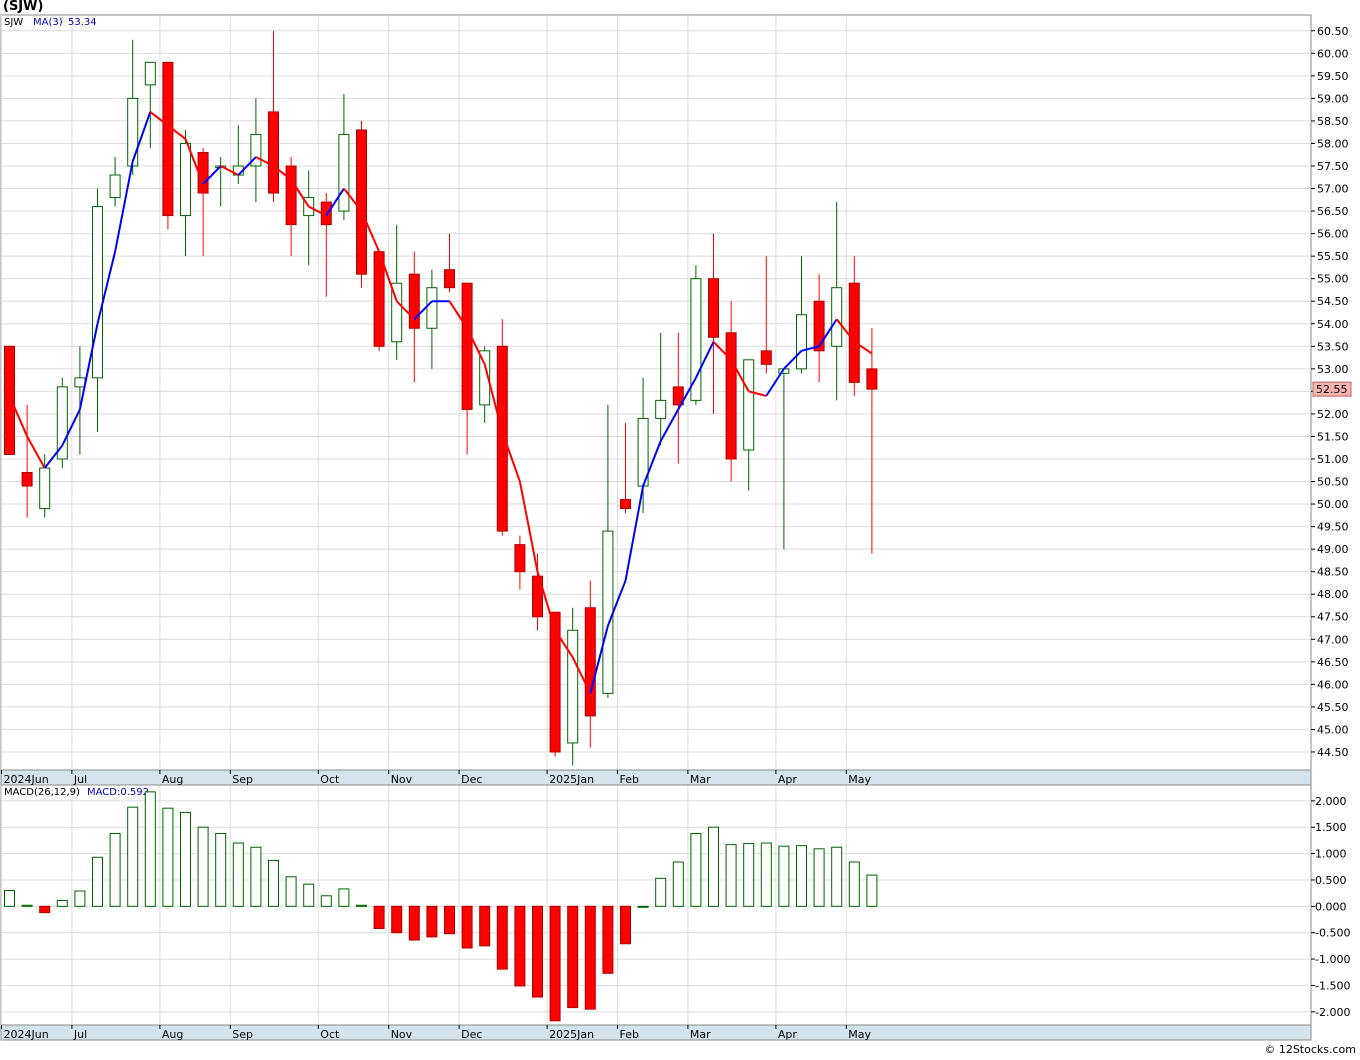 This screenshot has width=1360, height=1060. I want to click on price-ytick-label: 49.00, so click(1333, 549).